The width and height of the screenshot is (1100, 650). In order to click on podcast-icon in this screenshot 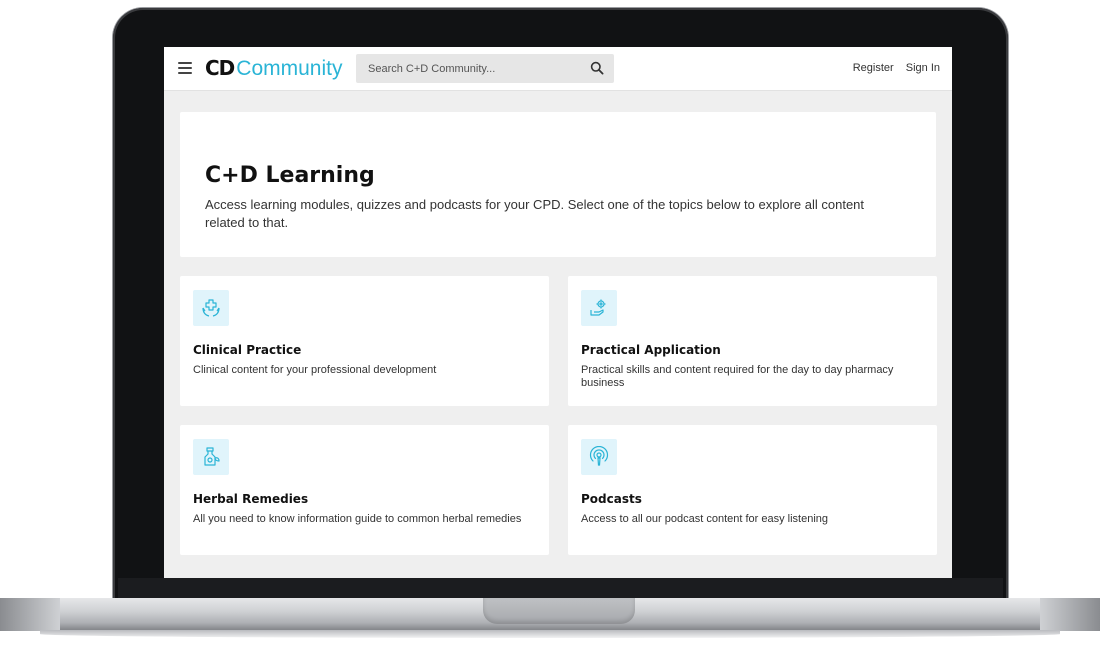, I will do `click(599, 457)`.